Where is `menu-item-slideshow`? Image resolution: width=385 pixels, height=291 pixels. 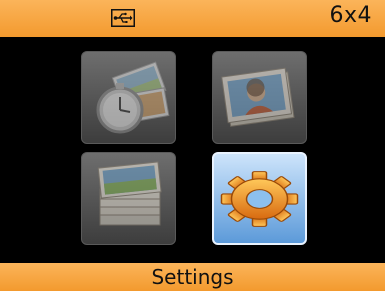 menu-item-slideshow is located at coordinates (128, 97).